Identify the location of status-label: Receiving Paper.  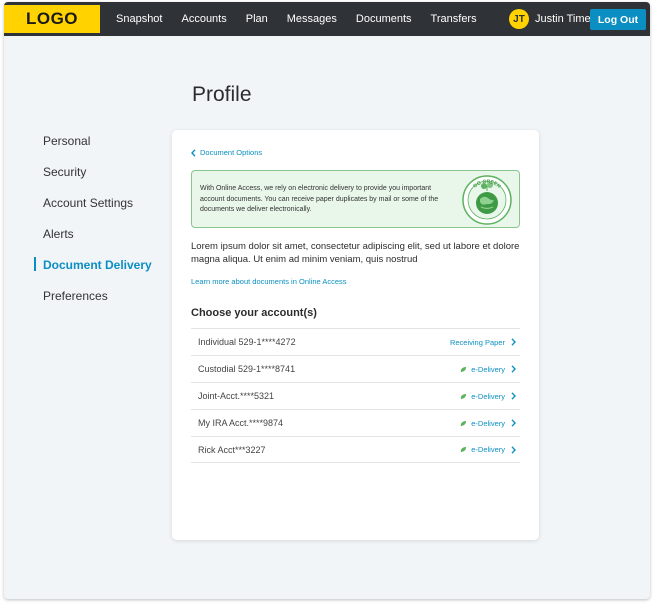
(477, 342).